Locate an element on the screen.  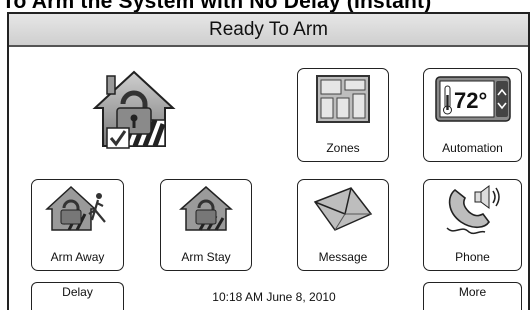
arm-stay-button: Arm Stay is located at coordinates (206, 225).